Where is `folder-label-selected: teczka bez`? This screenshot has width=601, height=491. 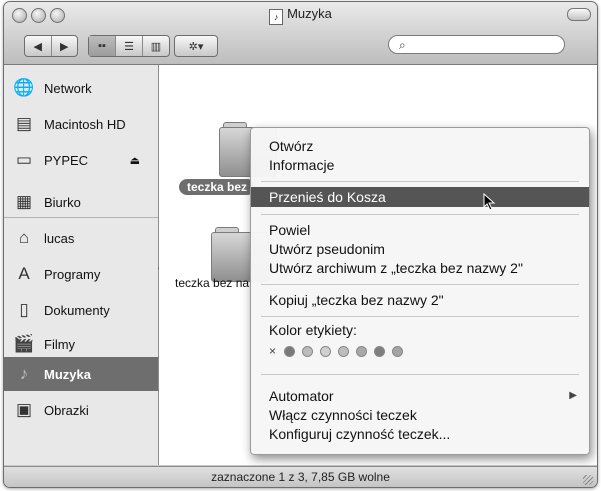 folder-label-selected: teczka bez is located at coordinates (217, 187).